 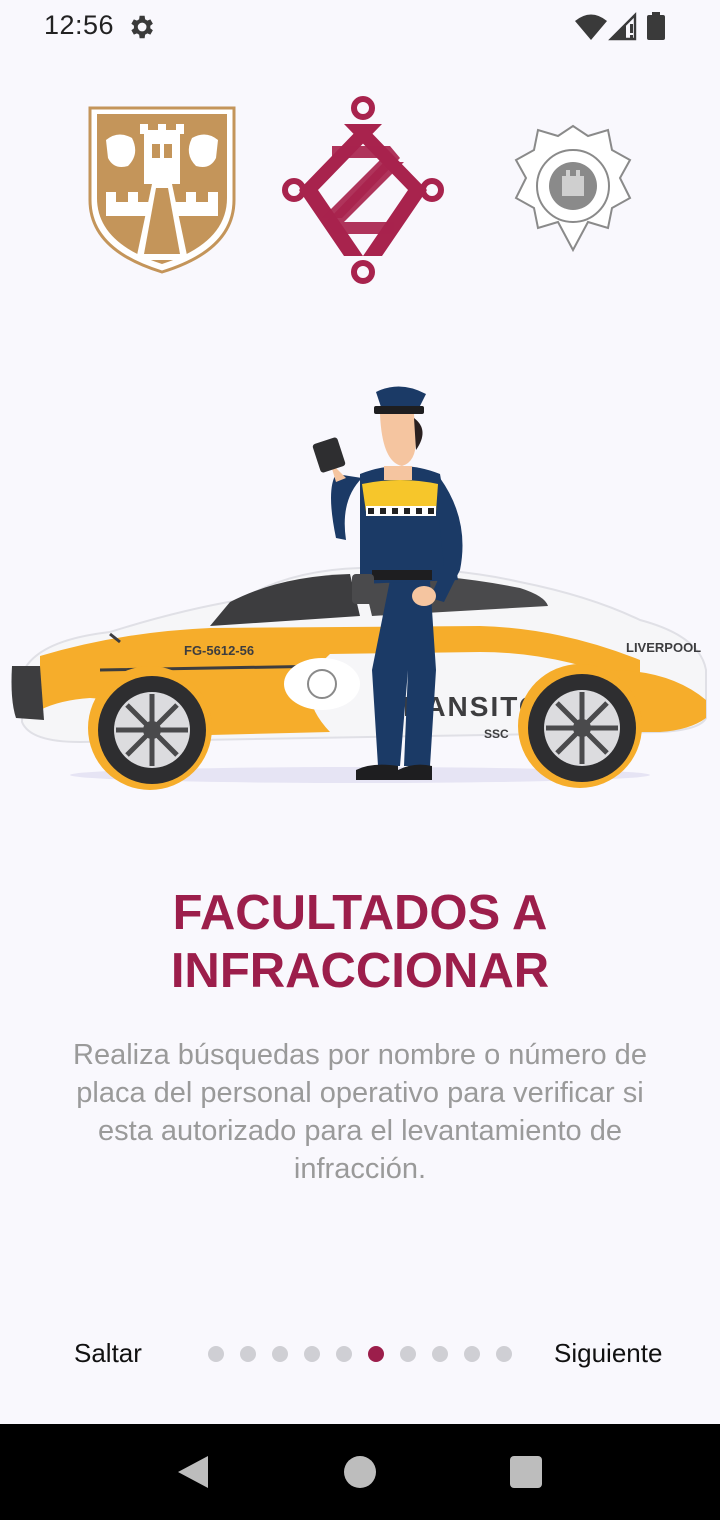 What do you see at coordinates (360, 913) in the screenshot?
I see `title-line-1: FACULTADOS A` at bounding box center [360, 913].